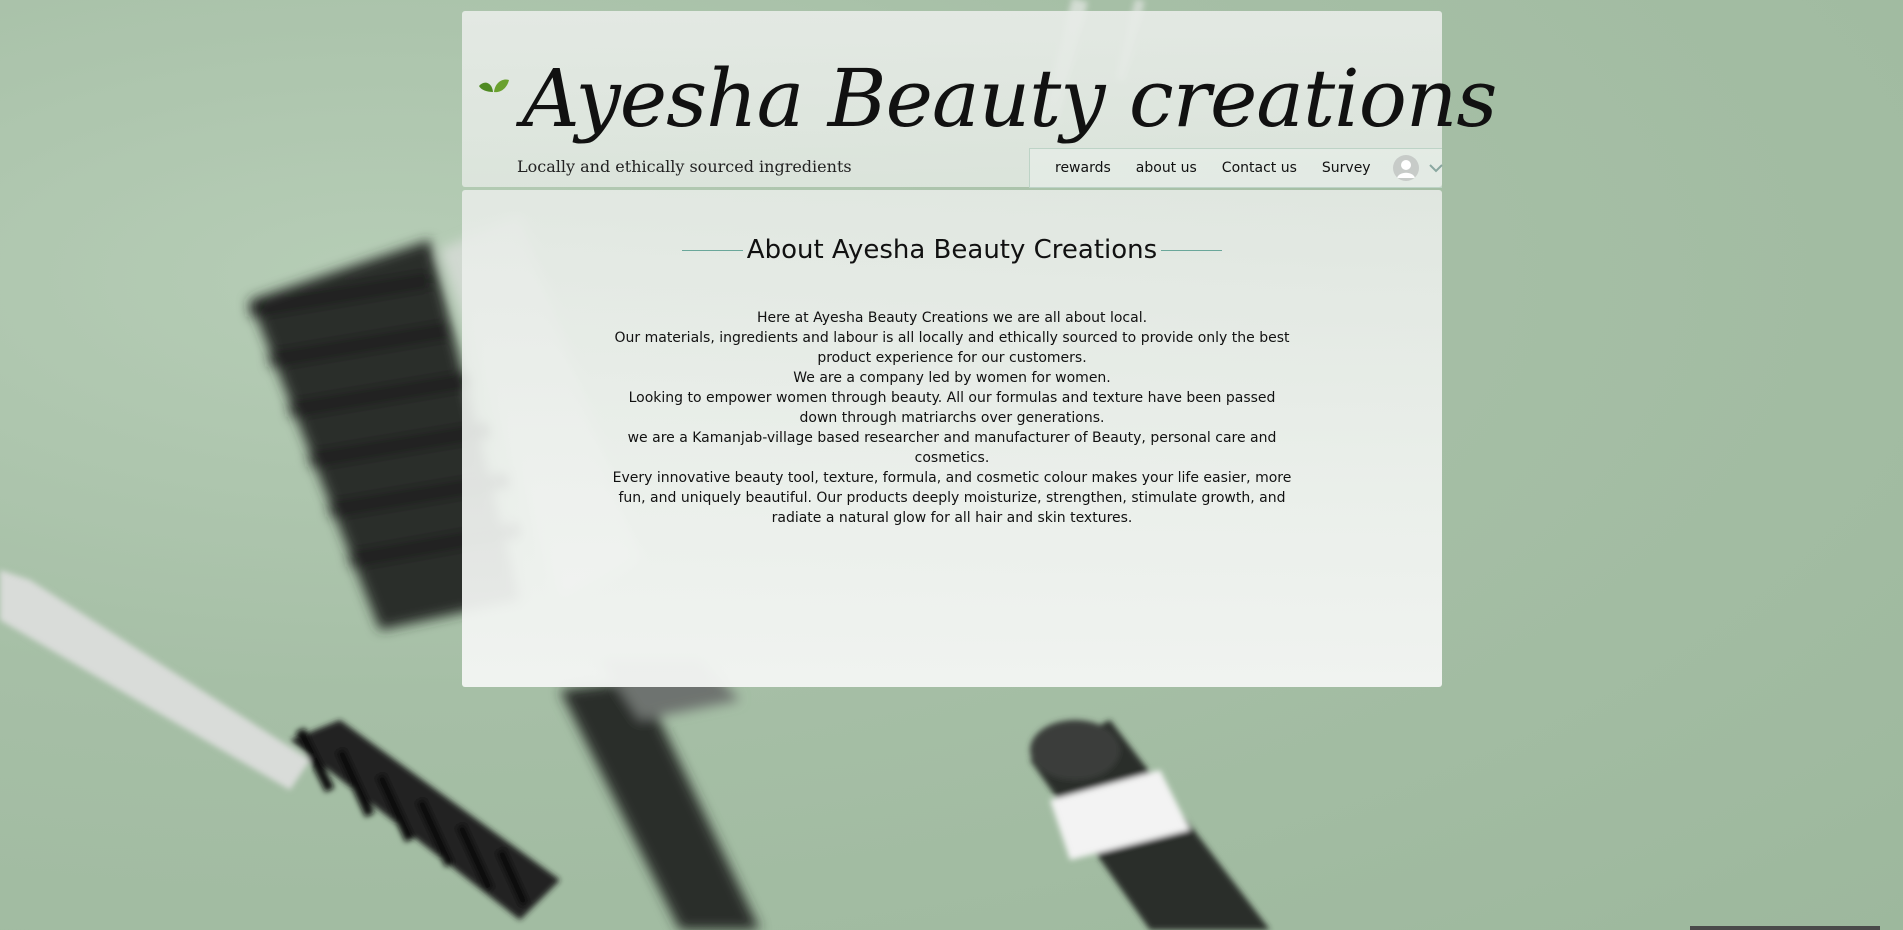 This screenshot has height=930, width=1903. What do you see at coordinates (494, 86) in the screenshot?
I see `leaf-icon` at bounding box center [494, 86].